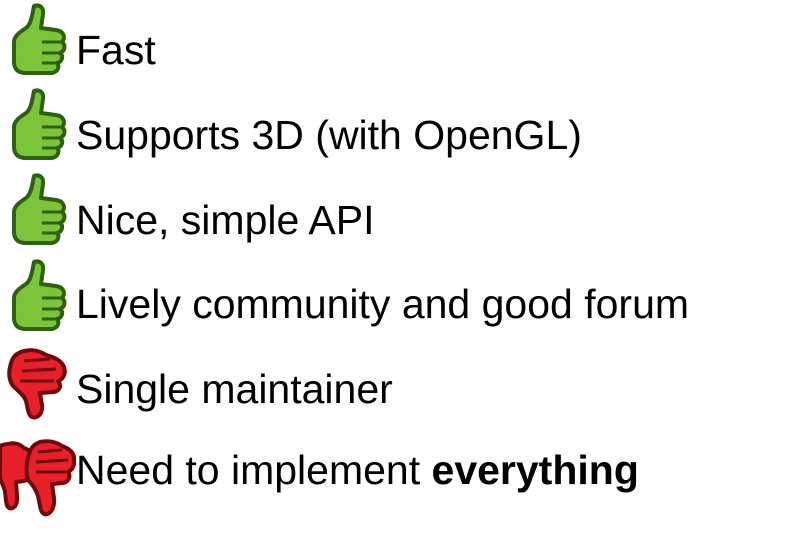 Image resolution: width=792 pixels, height=533 pixels. What do you see at coordinates (116, 50) in the screenshot?
I see `list-item-text: Fast` at bounding box center [116, 50].